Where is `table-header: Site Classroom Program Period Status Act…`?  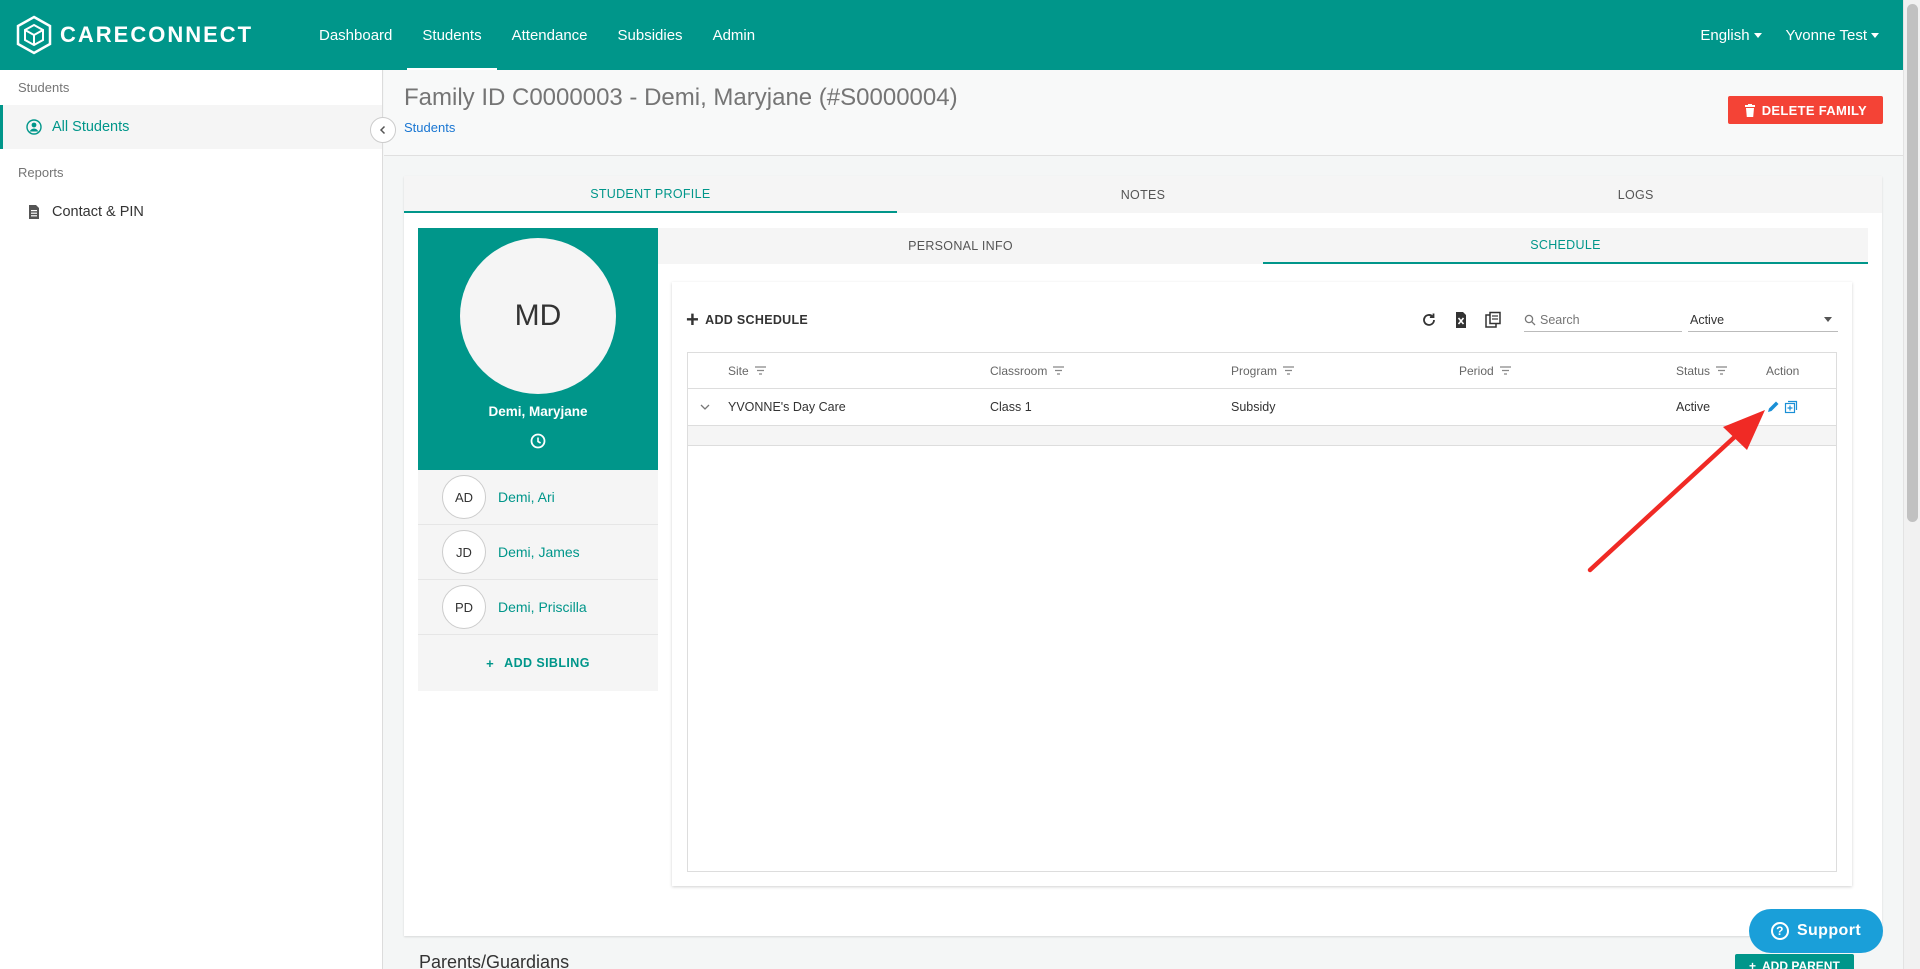
table-header: Site Classroom Program Period Status Act… is located at coordinates (1262, 371).